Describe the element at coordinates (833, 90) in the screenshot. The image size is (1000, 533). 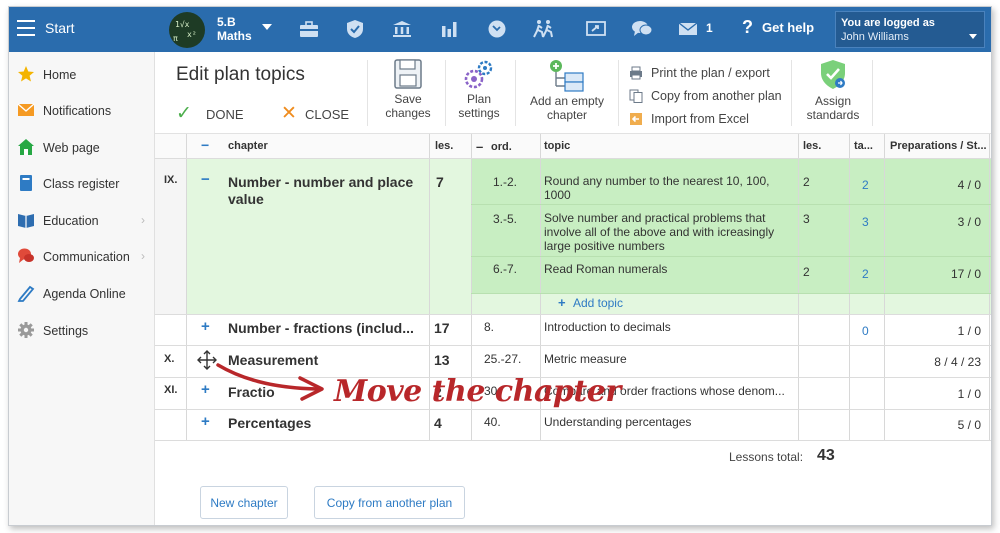
I see `assign-standards-button: Assign standards` at that location.